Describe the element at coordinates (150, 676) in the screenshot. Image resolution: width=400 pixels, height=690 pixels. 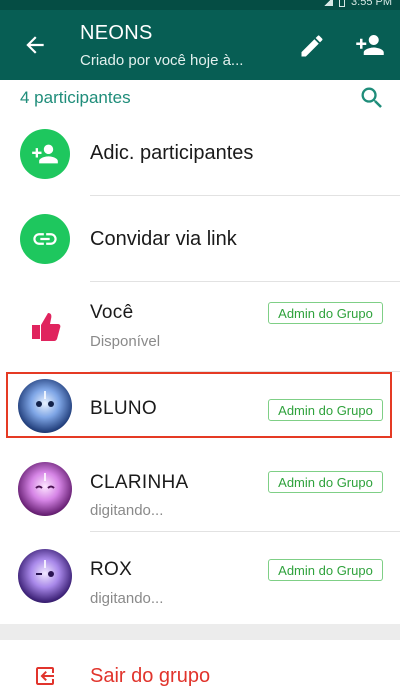
I see `exit-group-label: Sair do grupo` at that location.